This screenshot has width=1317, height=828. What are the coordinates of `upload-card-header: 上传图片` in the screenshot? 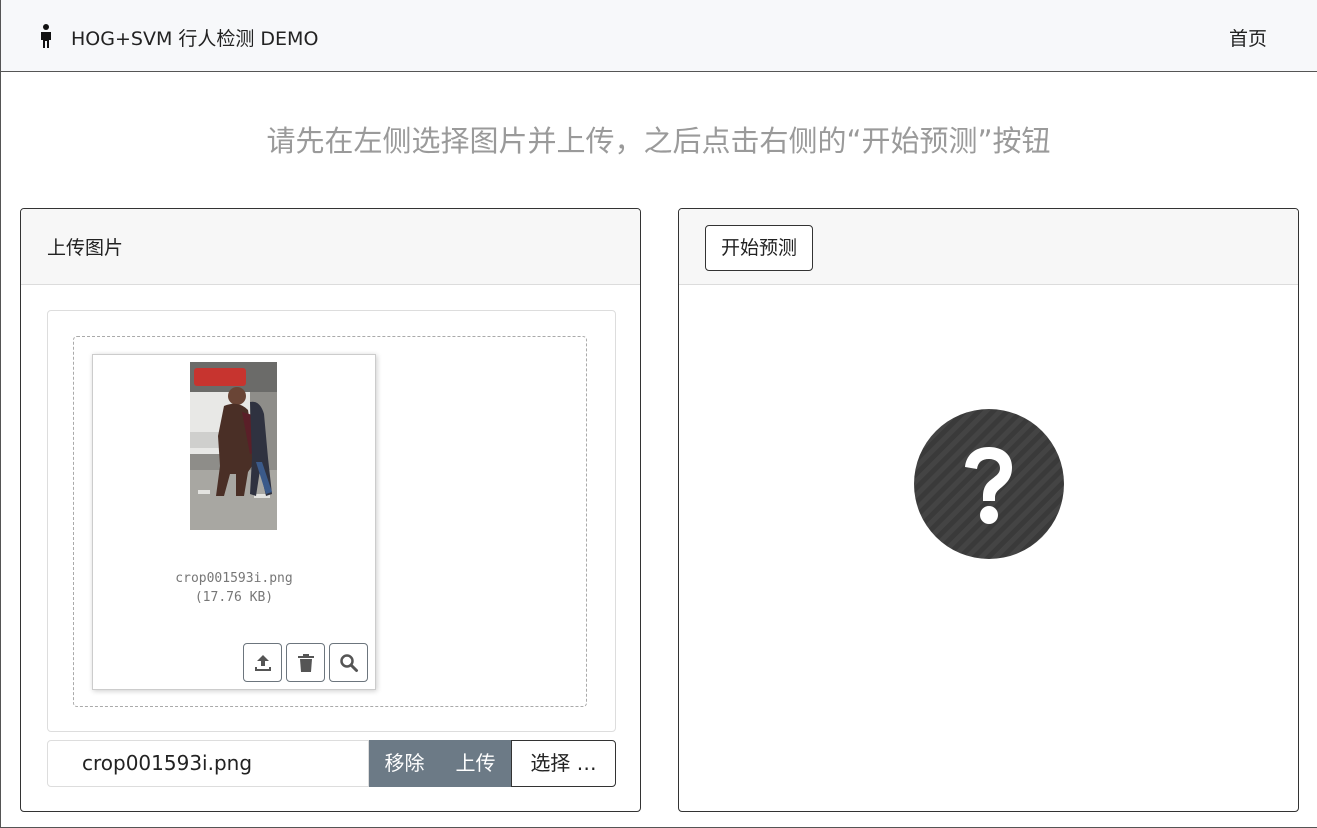 It's located at (330, 247).